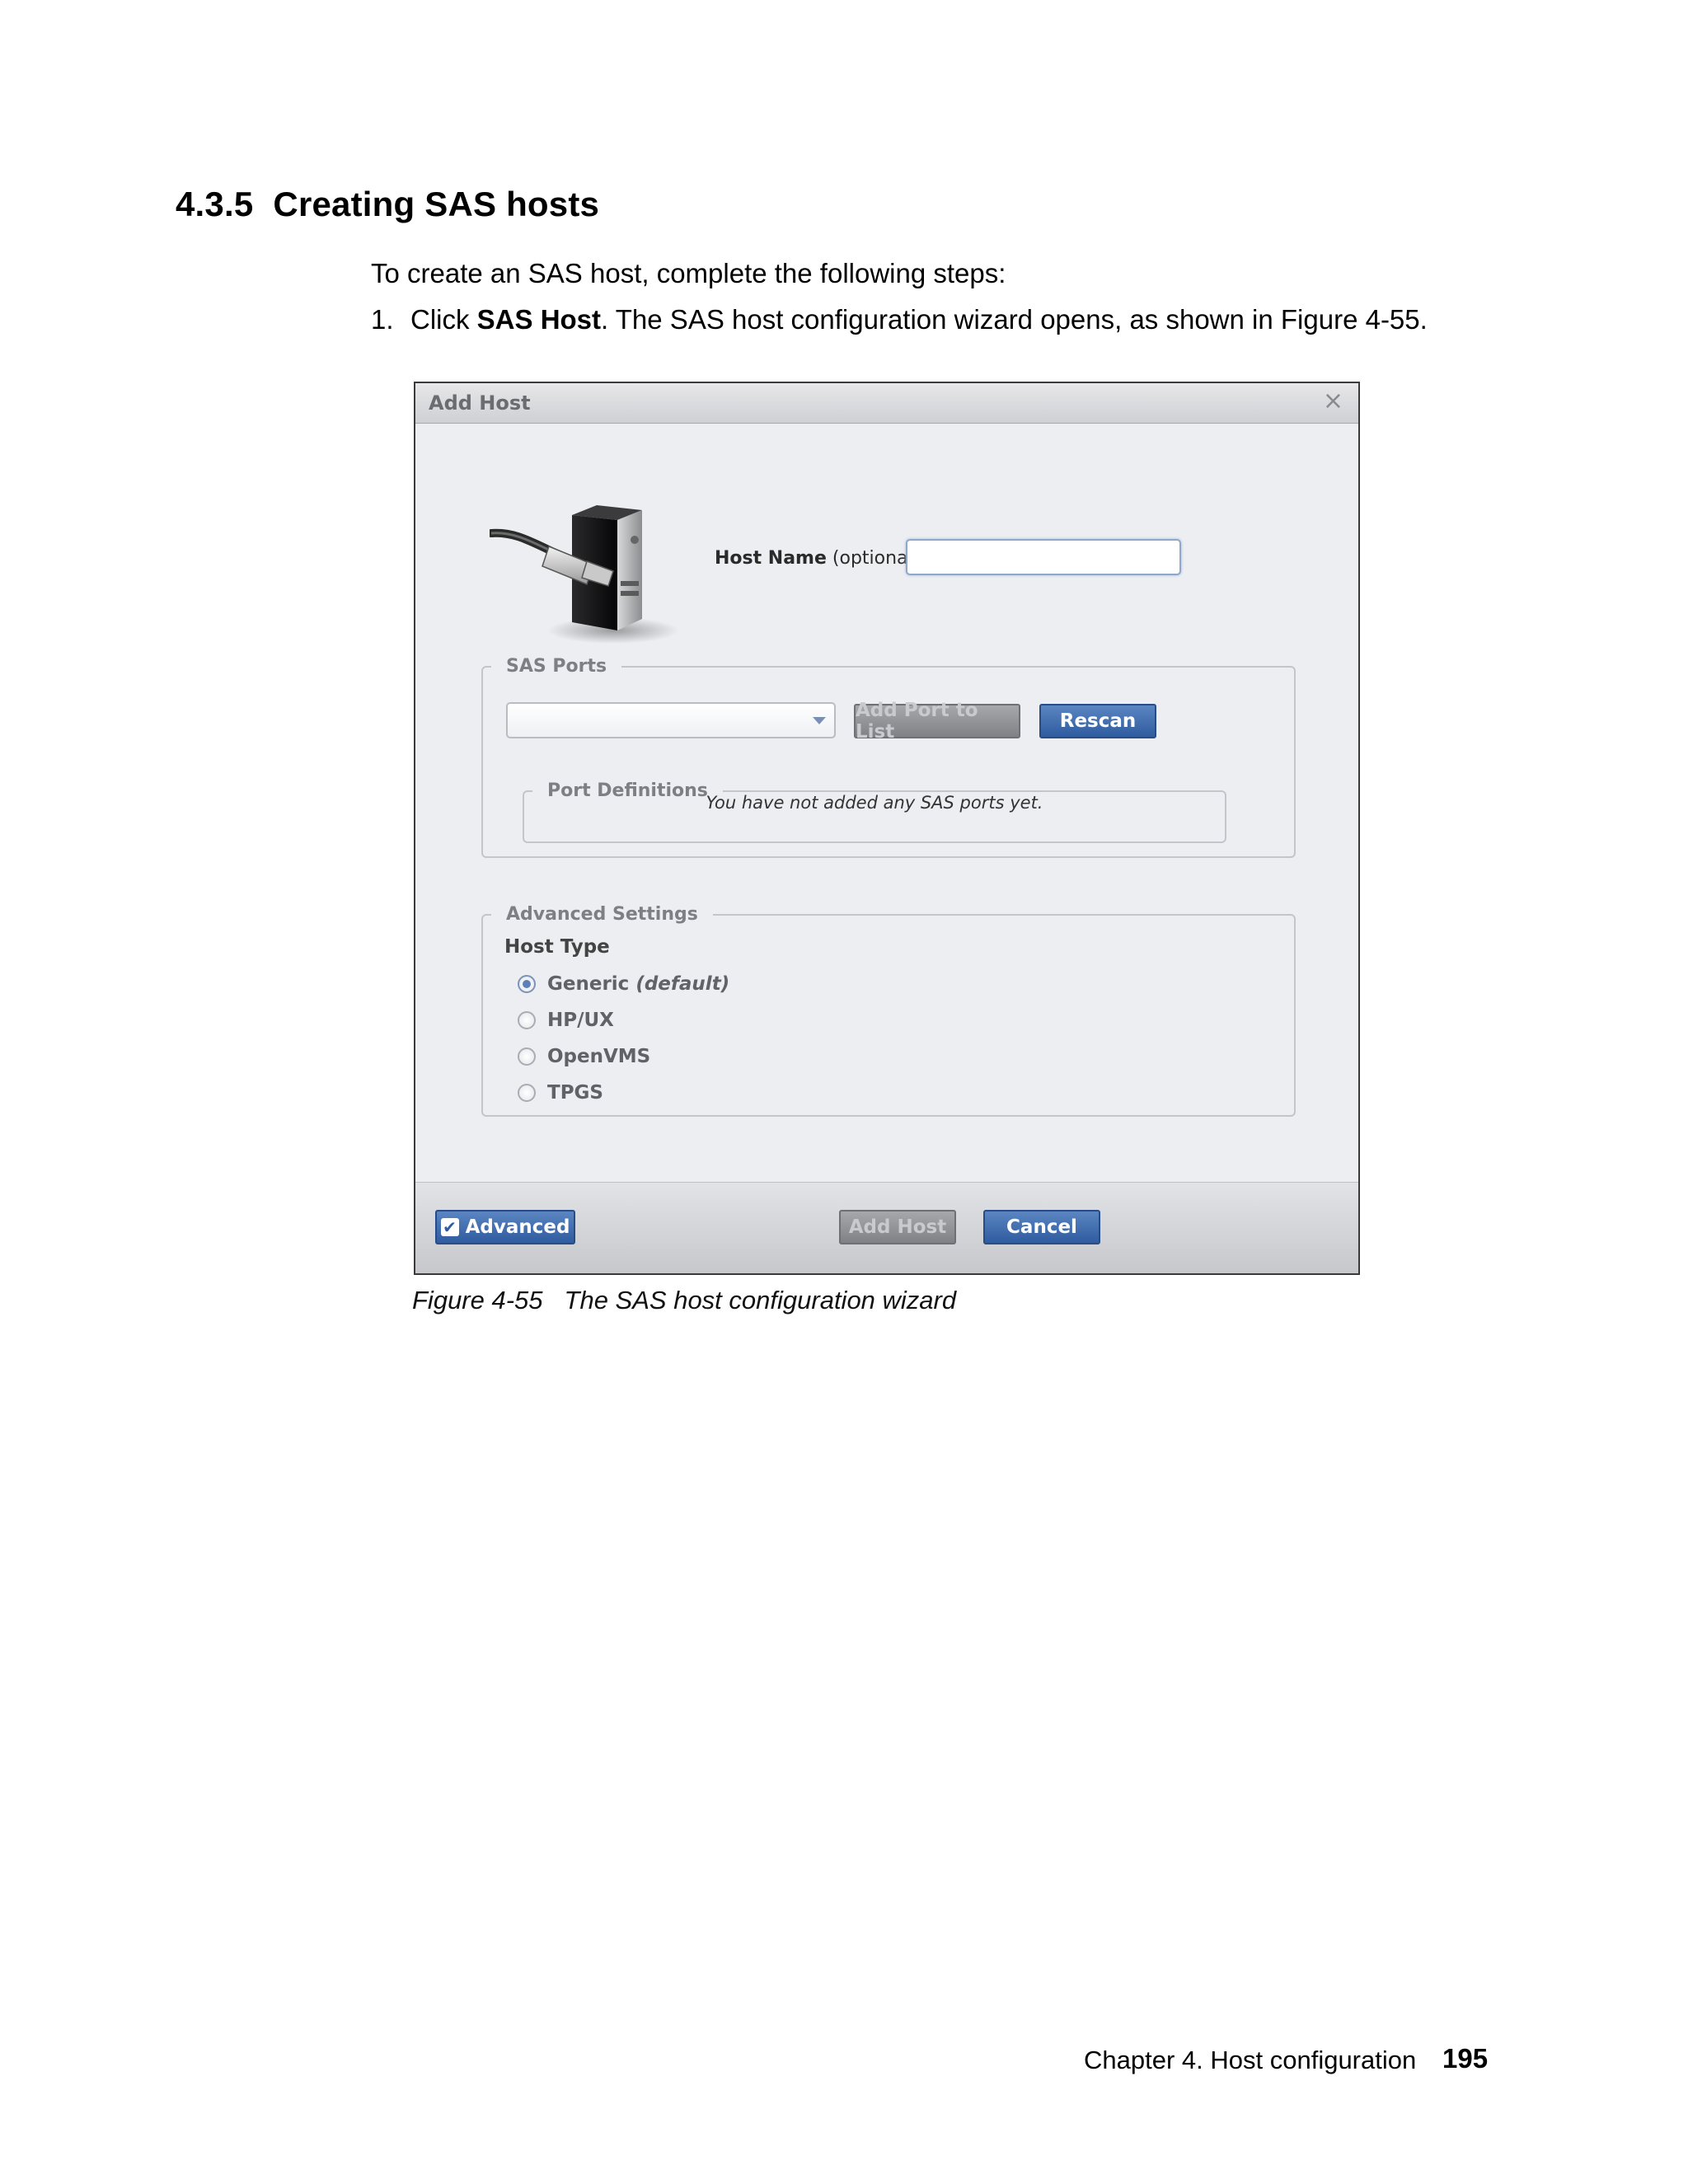  Describe the element at coordinates (527, 1020) in the screenshot. I see `radio-hpux` at that location.